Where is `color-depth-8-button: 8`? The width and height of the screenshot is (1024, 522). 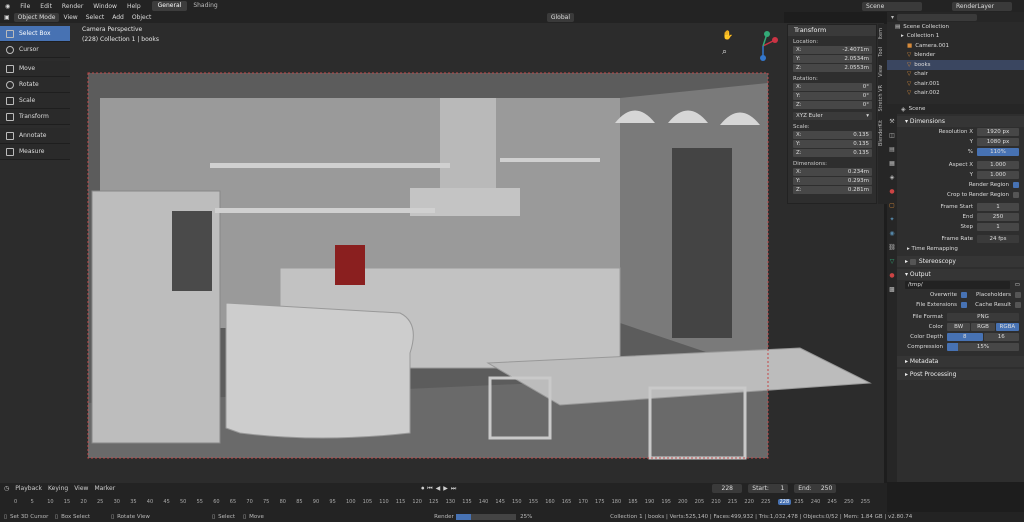
color-depth-8-button: 8 is located at coordinates (965, 337).